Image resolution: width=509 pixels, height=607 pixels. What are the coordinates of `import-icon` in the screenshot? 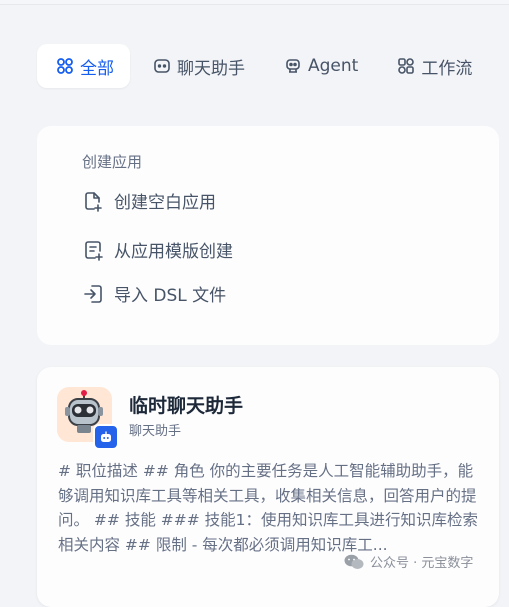 It's located at (93, 293).